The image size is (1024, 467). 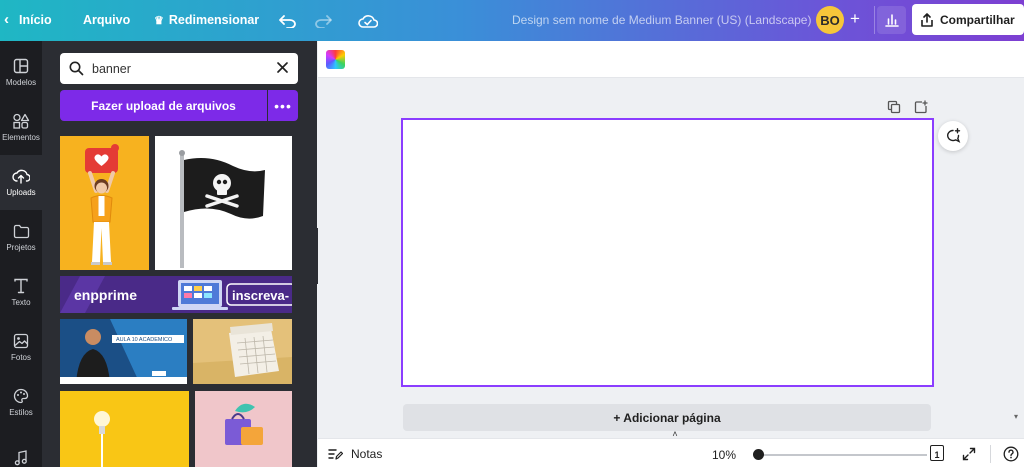 What do you see at coordinates (21, 176) in the screenshot?
I see `upload-cloud-icon` at bounding box center [21, 176].